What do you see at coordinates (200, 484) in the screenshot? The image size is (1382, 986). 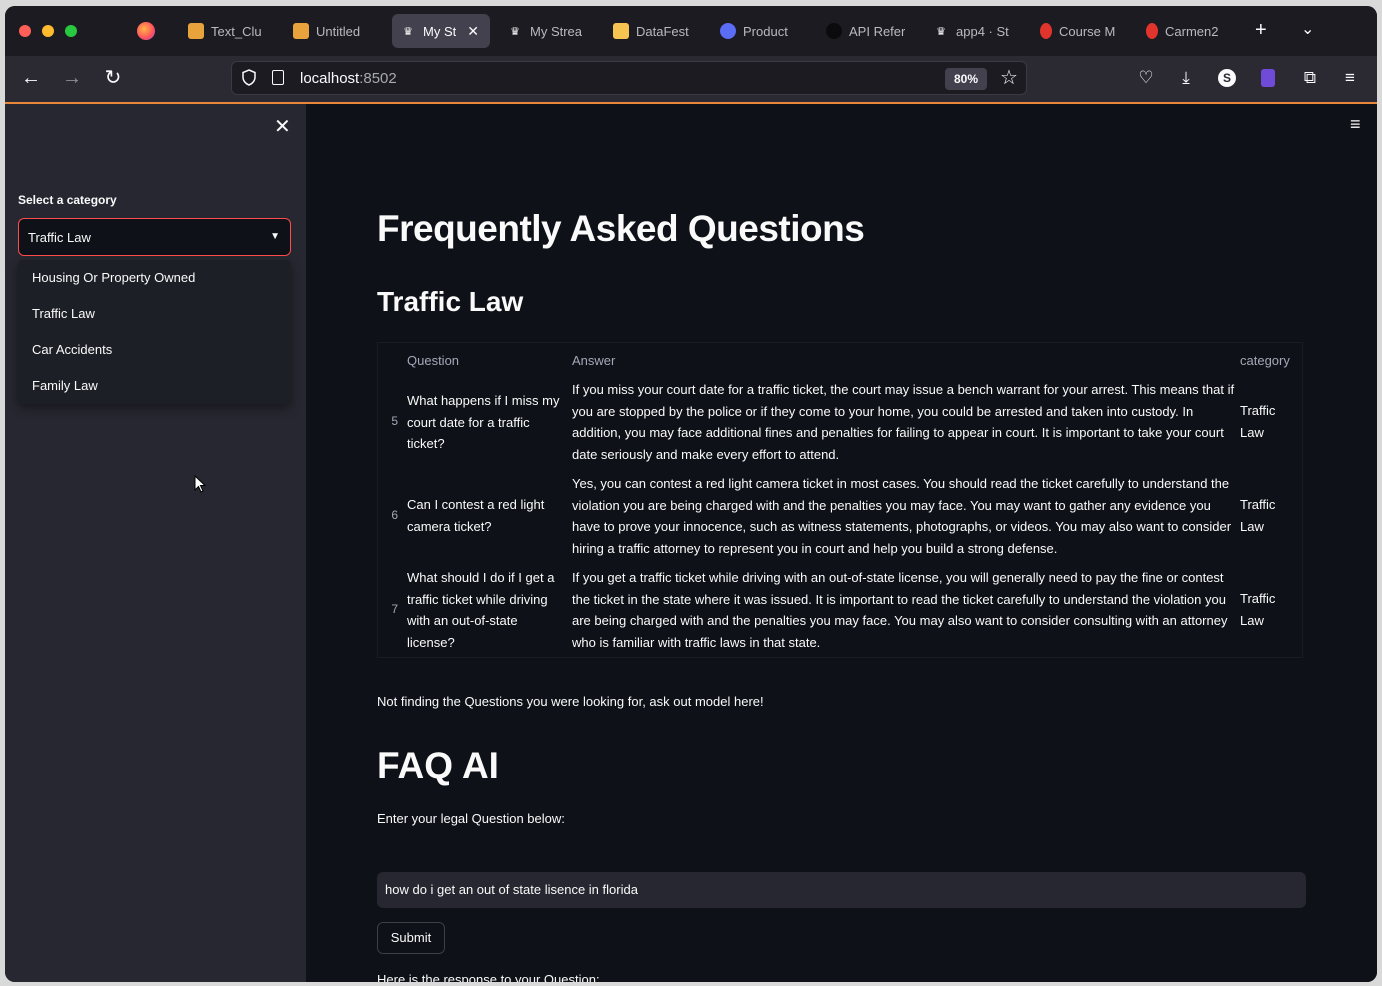 I see `mouse-cursor-icon` at bounding box center [200, 484].